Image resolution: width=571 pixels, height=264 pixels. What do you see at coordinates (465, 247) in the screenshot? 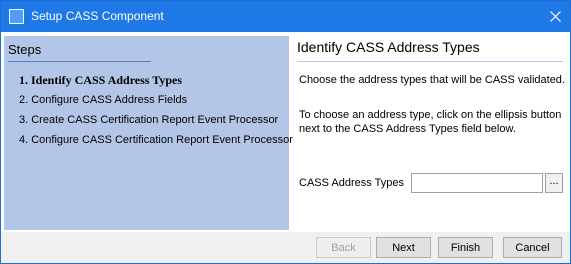
I see `finish-button: Finish` at bounding box center [465, 247].